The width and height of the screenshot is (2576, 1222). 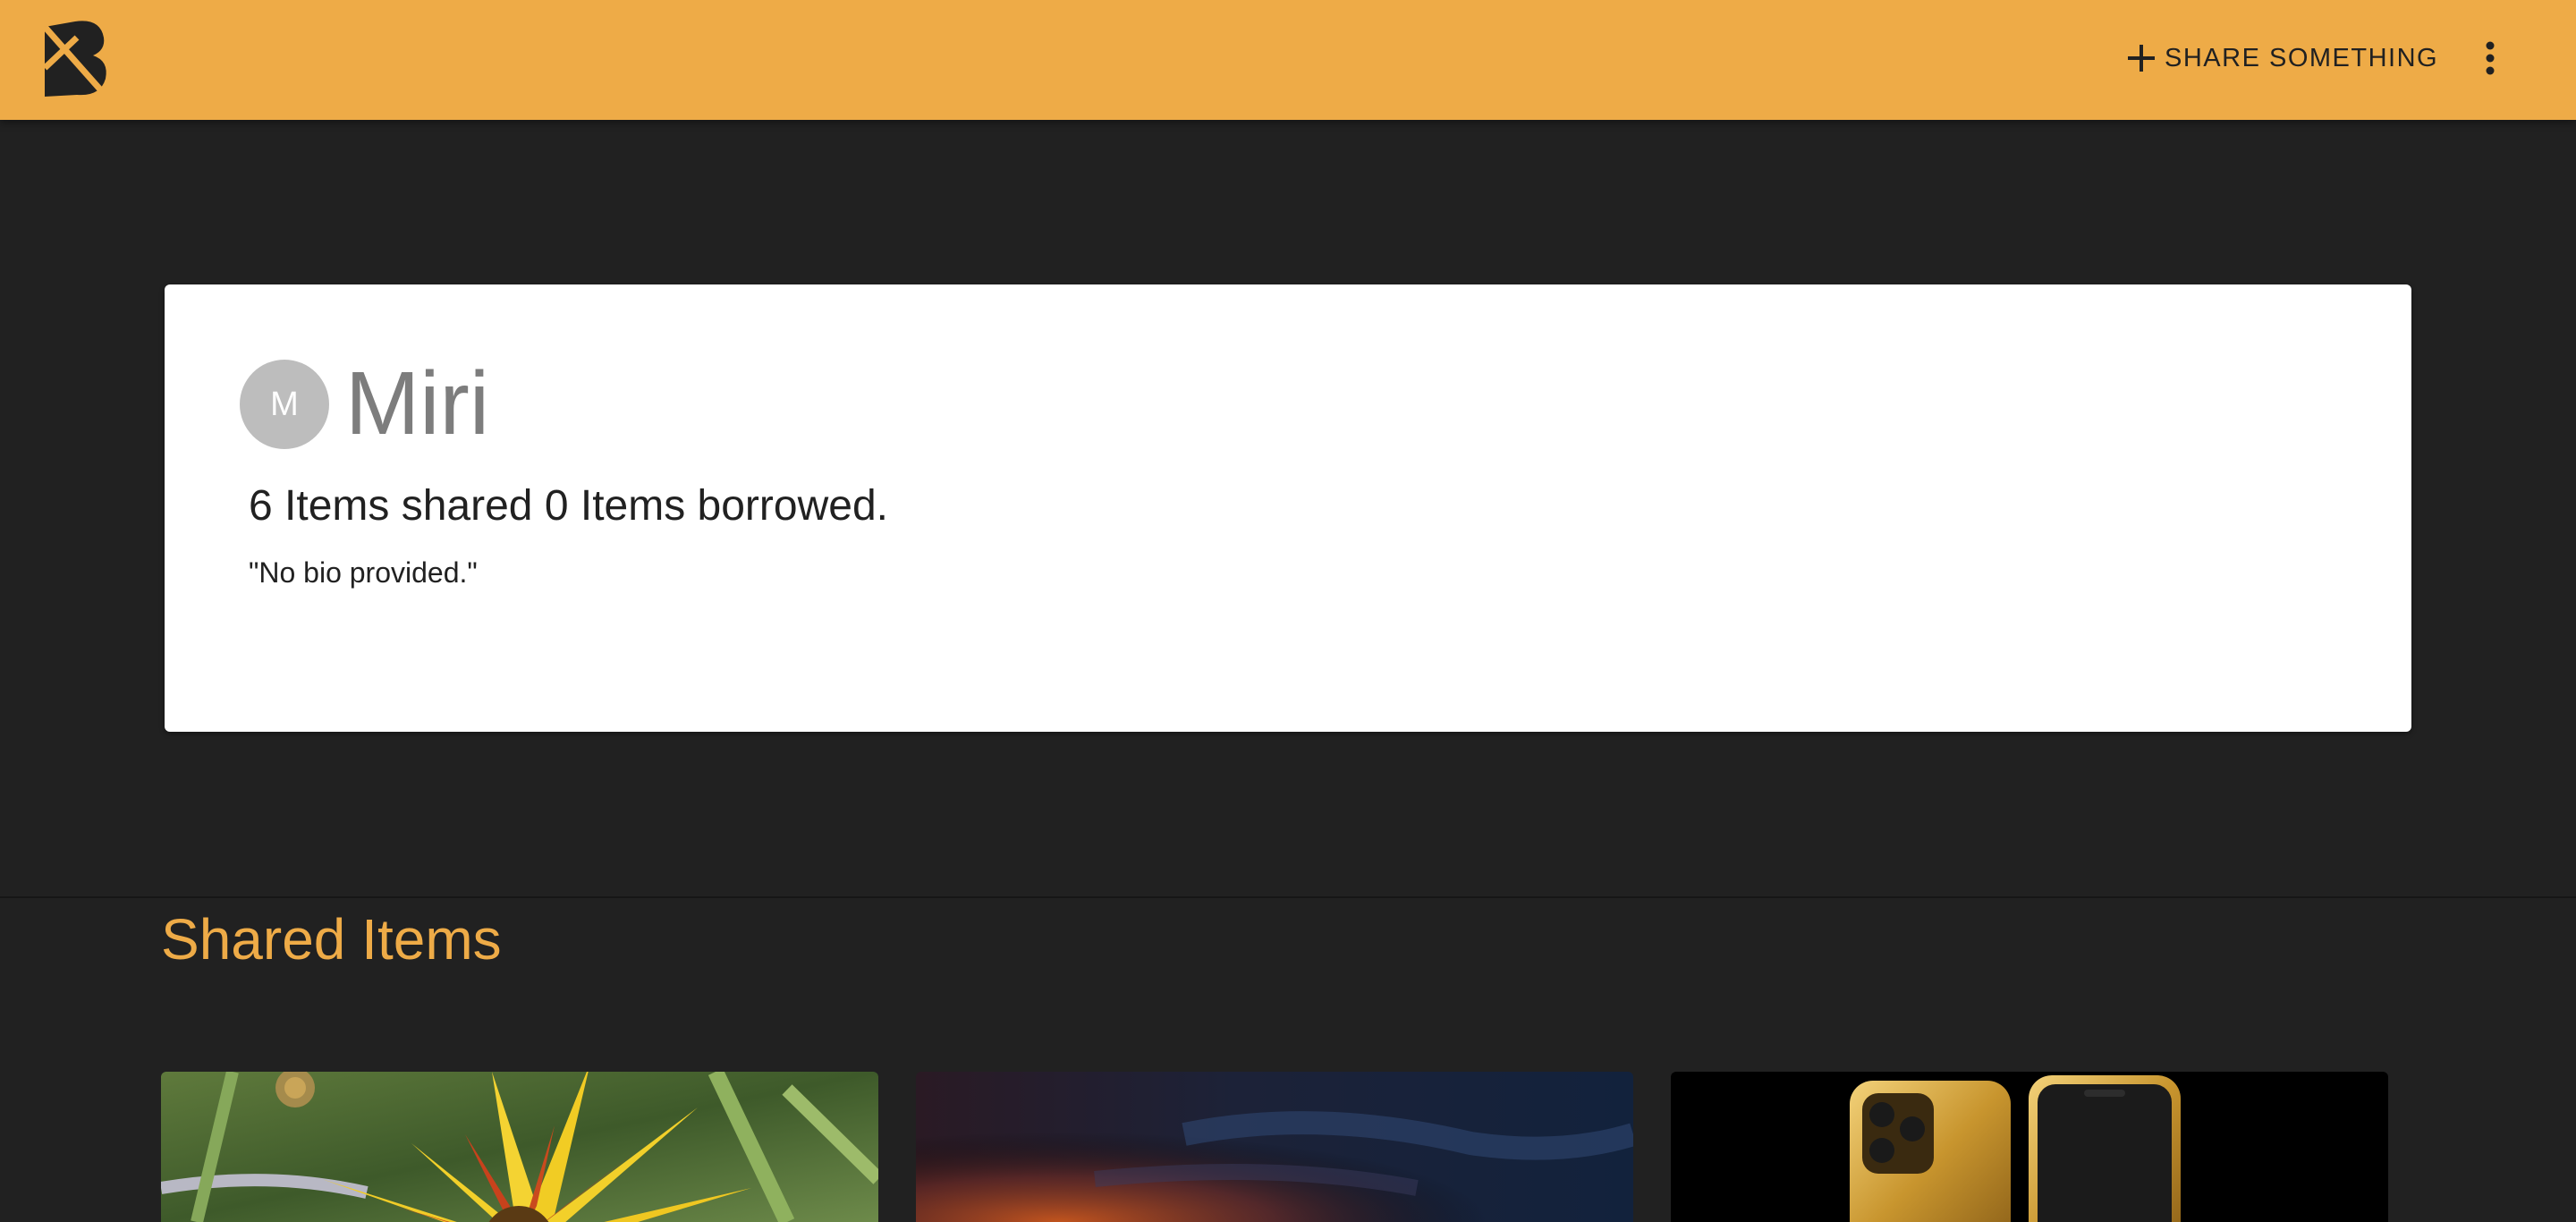 I want to click on flower-photo, so click(x=519, y=1147).